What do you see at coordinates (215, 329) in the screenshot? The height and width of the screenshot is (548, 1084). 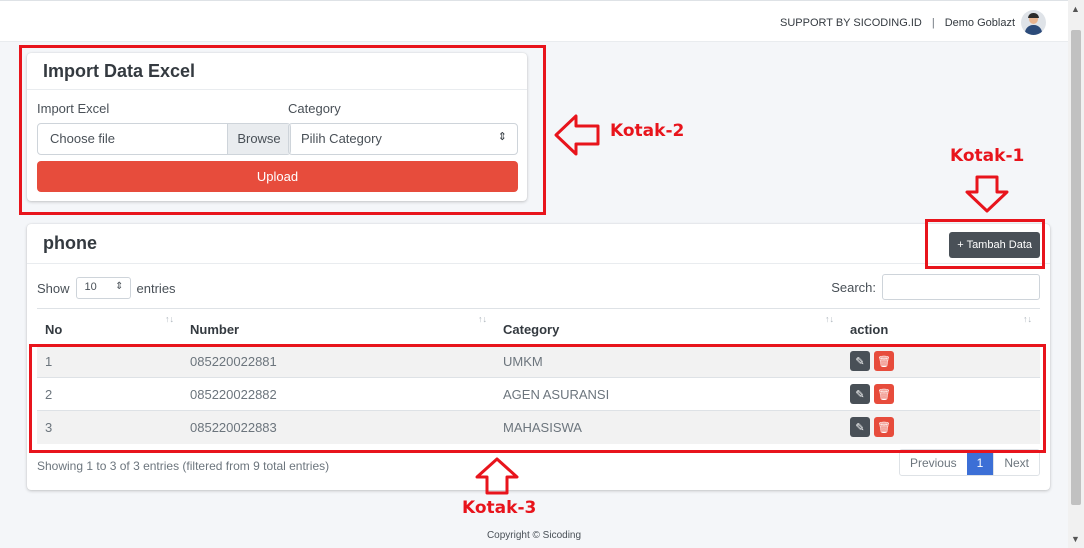 I see `column-header-label: Number` at bounding box center [215, 329].